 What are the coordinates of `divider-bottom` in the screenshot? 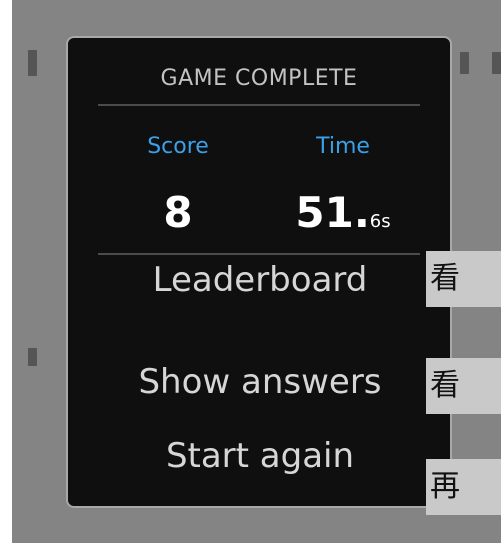 It's located at (259, 254).